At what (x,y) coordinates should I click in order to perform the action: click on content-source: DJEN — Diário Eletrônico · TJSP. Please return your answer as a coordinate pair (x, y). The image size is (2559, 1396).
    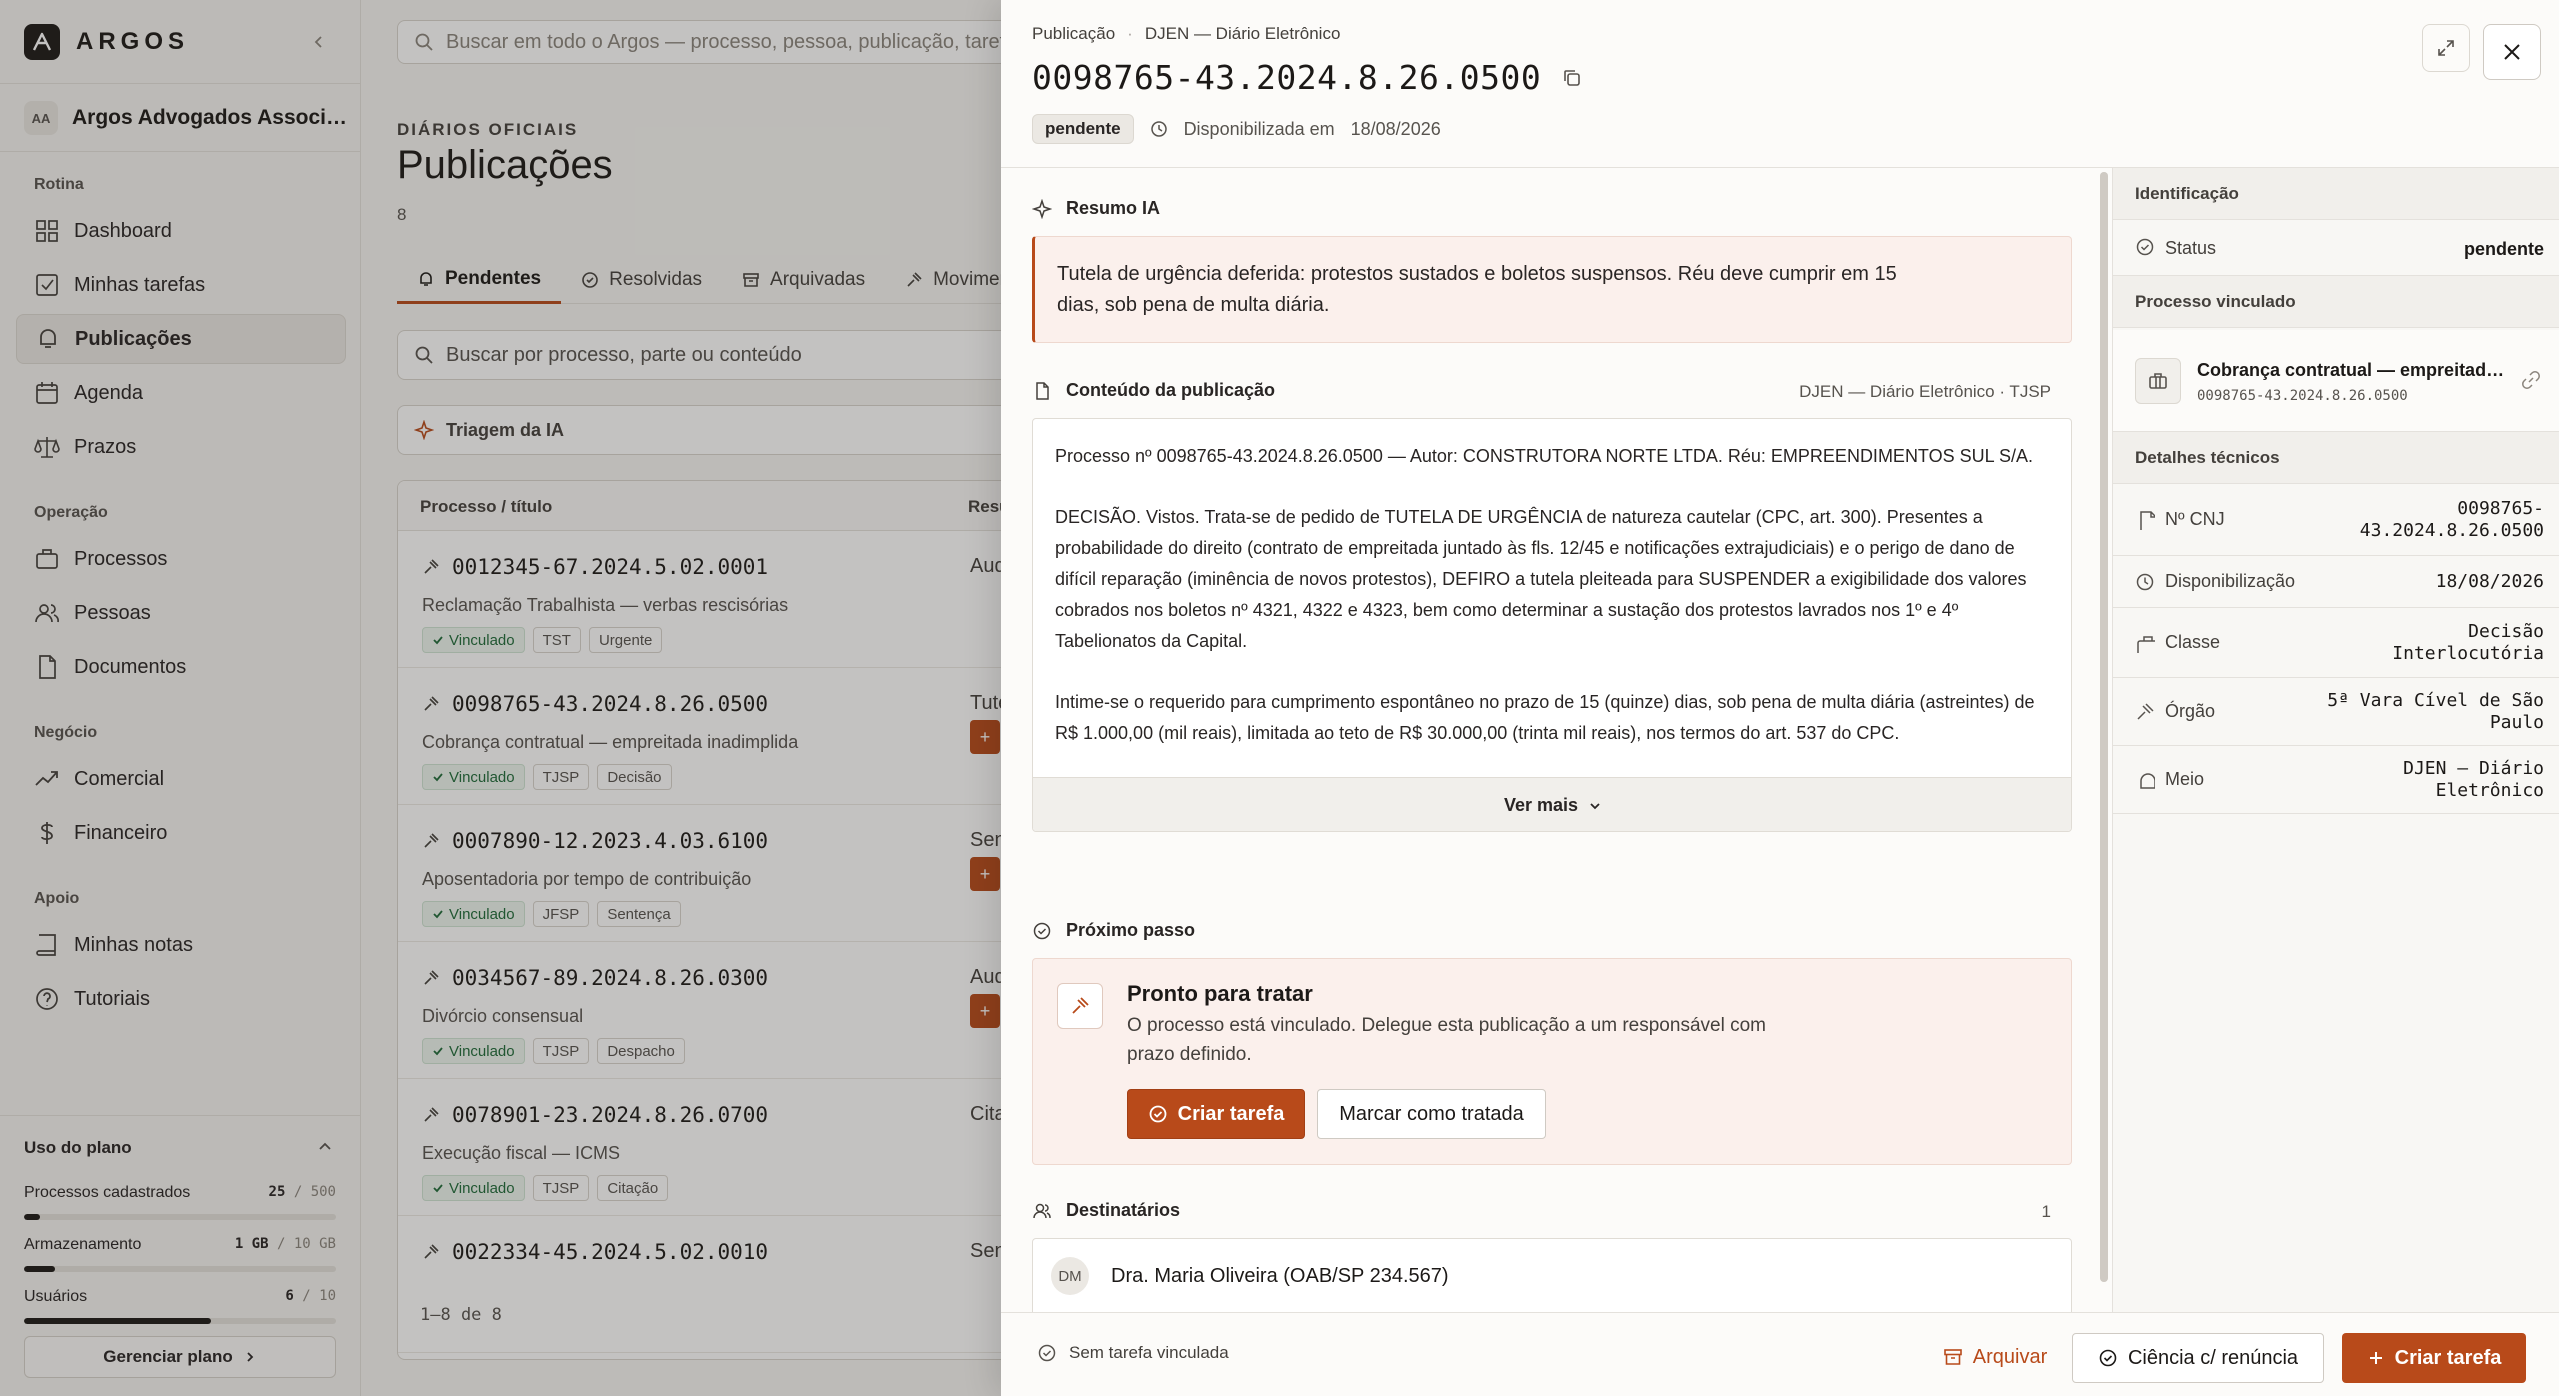
    Looking at the image, I should click on (1925, 391).